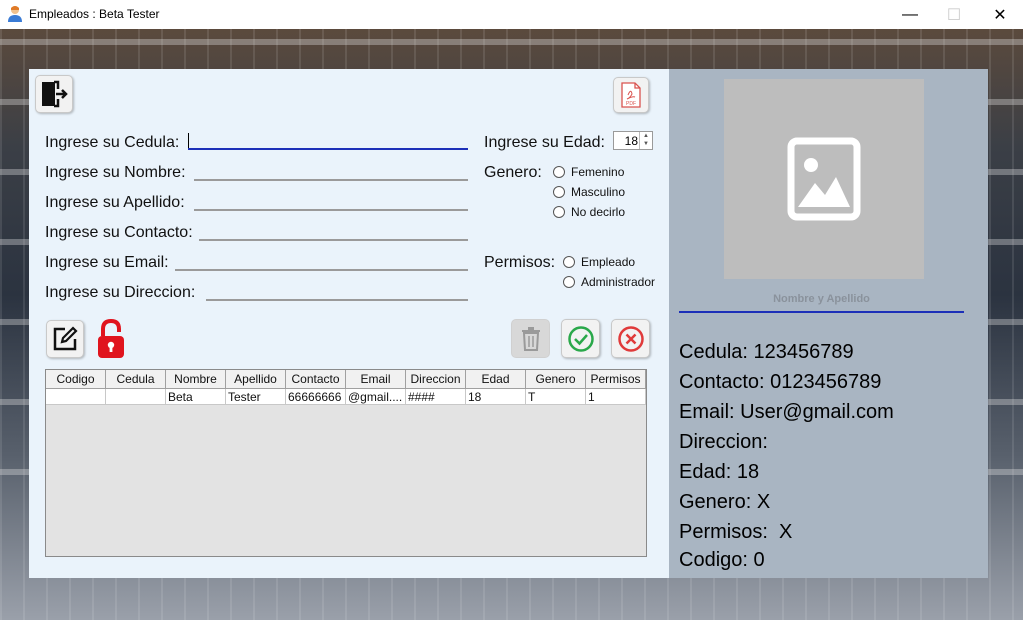 This screenshot has width=1023, height=620. Describe the element at coordinates (511, 14) in the screenshot. I see `title-bar: Empleados : Beta Tester — ☐ ✕` at that location.